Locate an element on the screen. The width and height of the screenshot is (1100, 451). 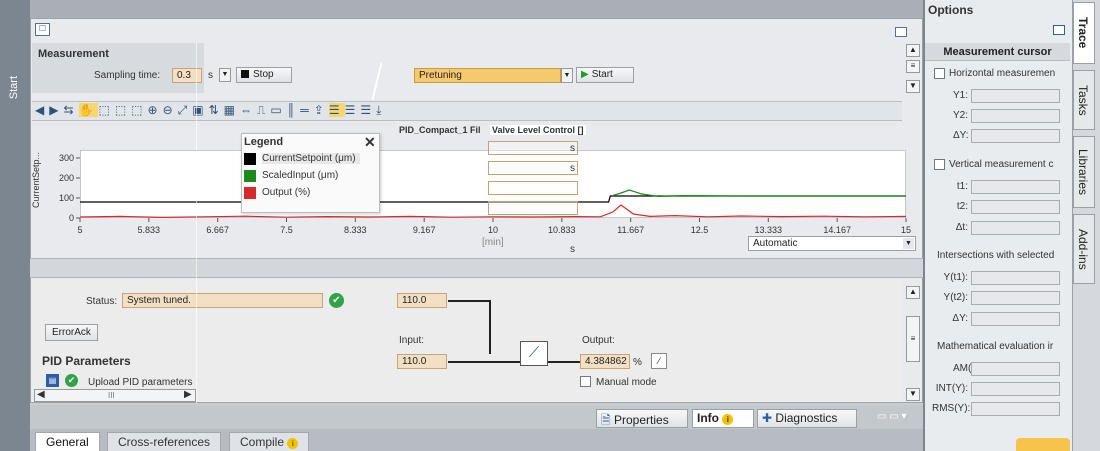
option-rms-field is located at coordinates (1015, 409).